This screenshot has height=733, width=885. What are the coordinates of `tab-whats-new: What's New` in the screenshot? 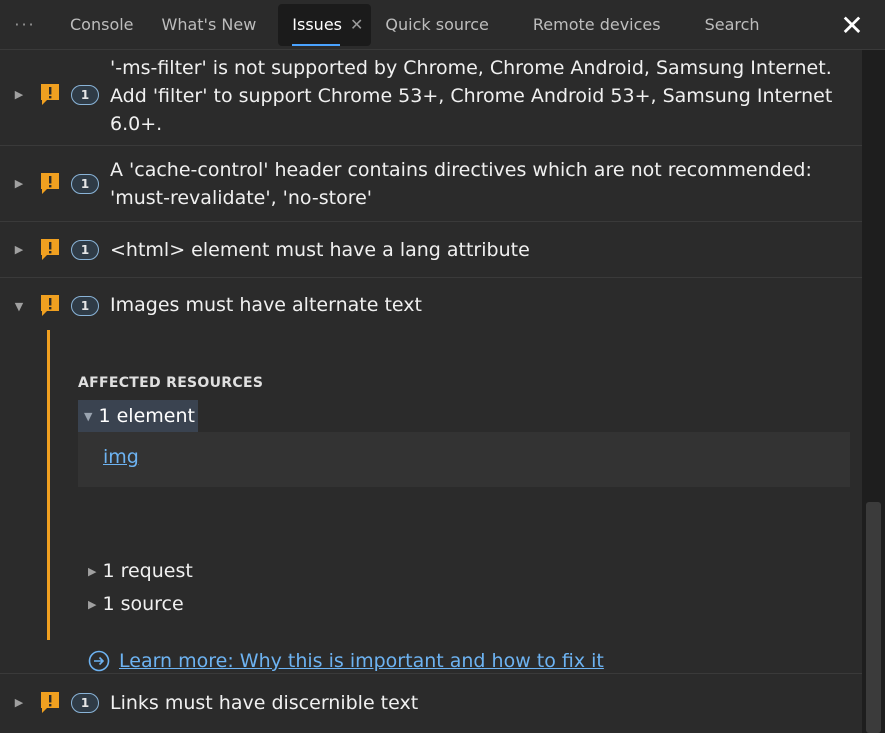 It's located at (209, 25).